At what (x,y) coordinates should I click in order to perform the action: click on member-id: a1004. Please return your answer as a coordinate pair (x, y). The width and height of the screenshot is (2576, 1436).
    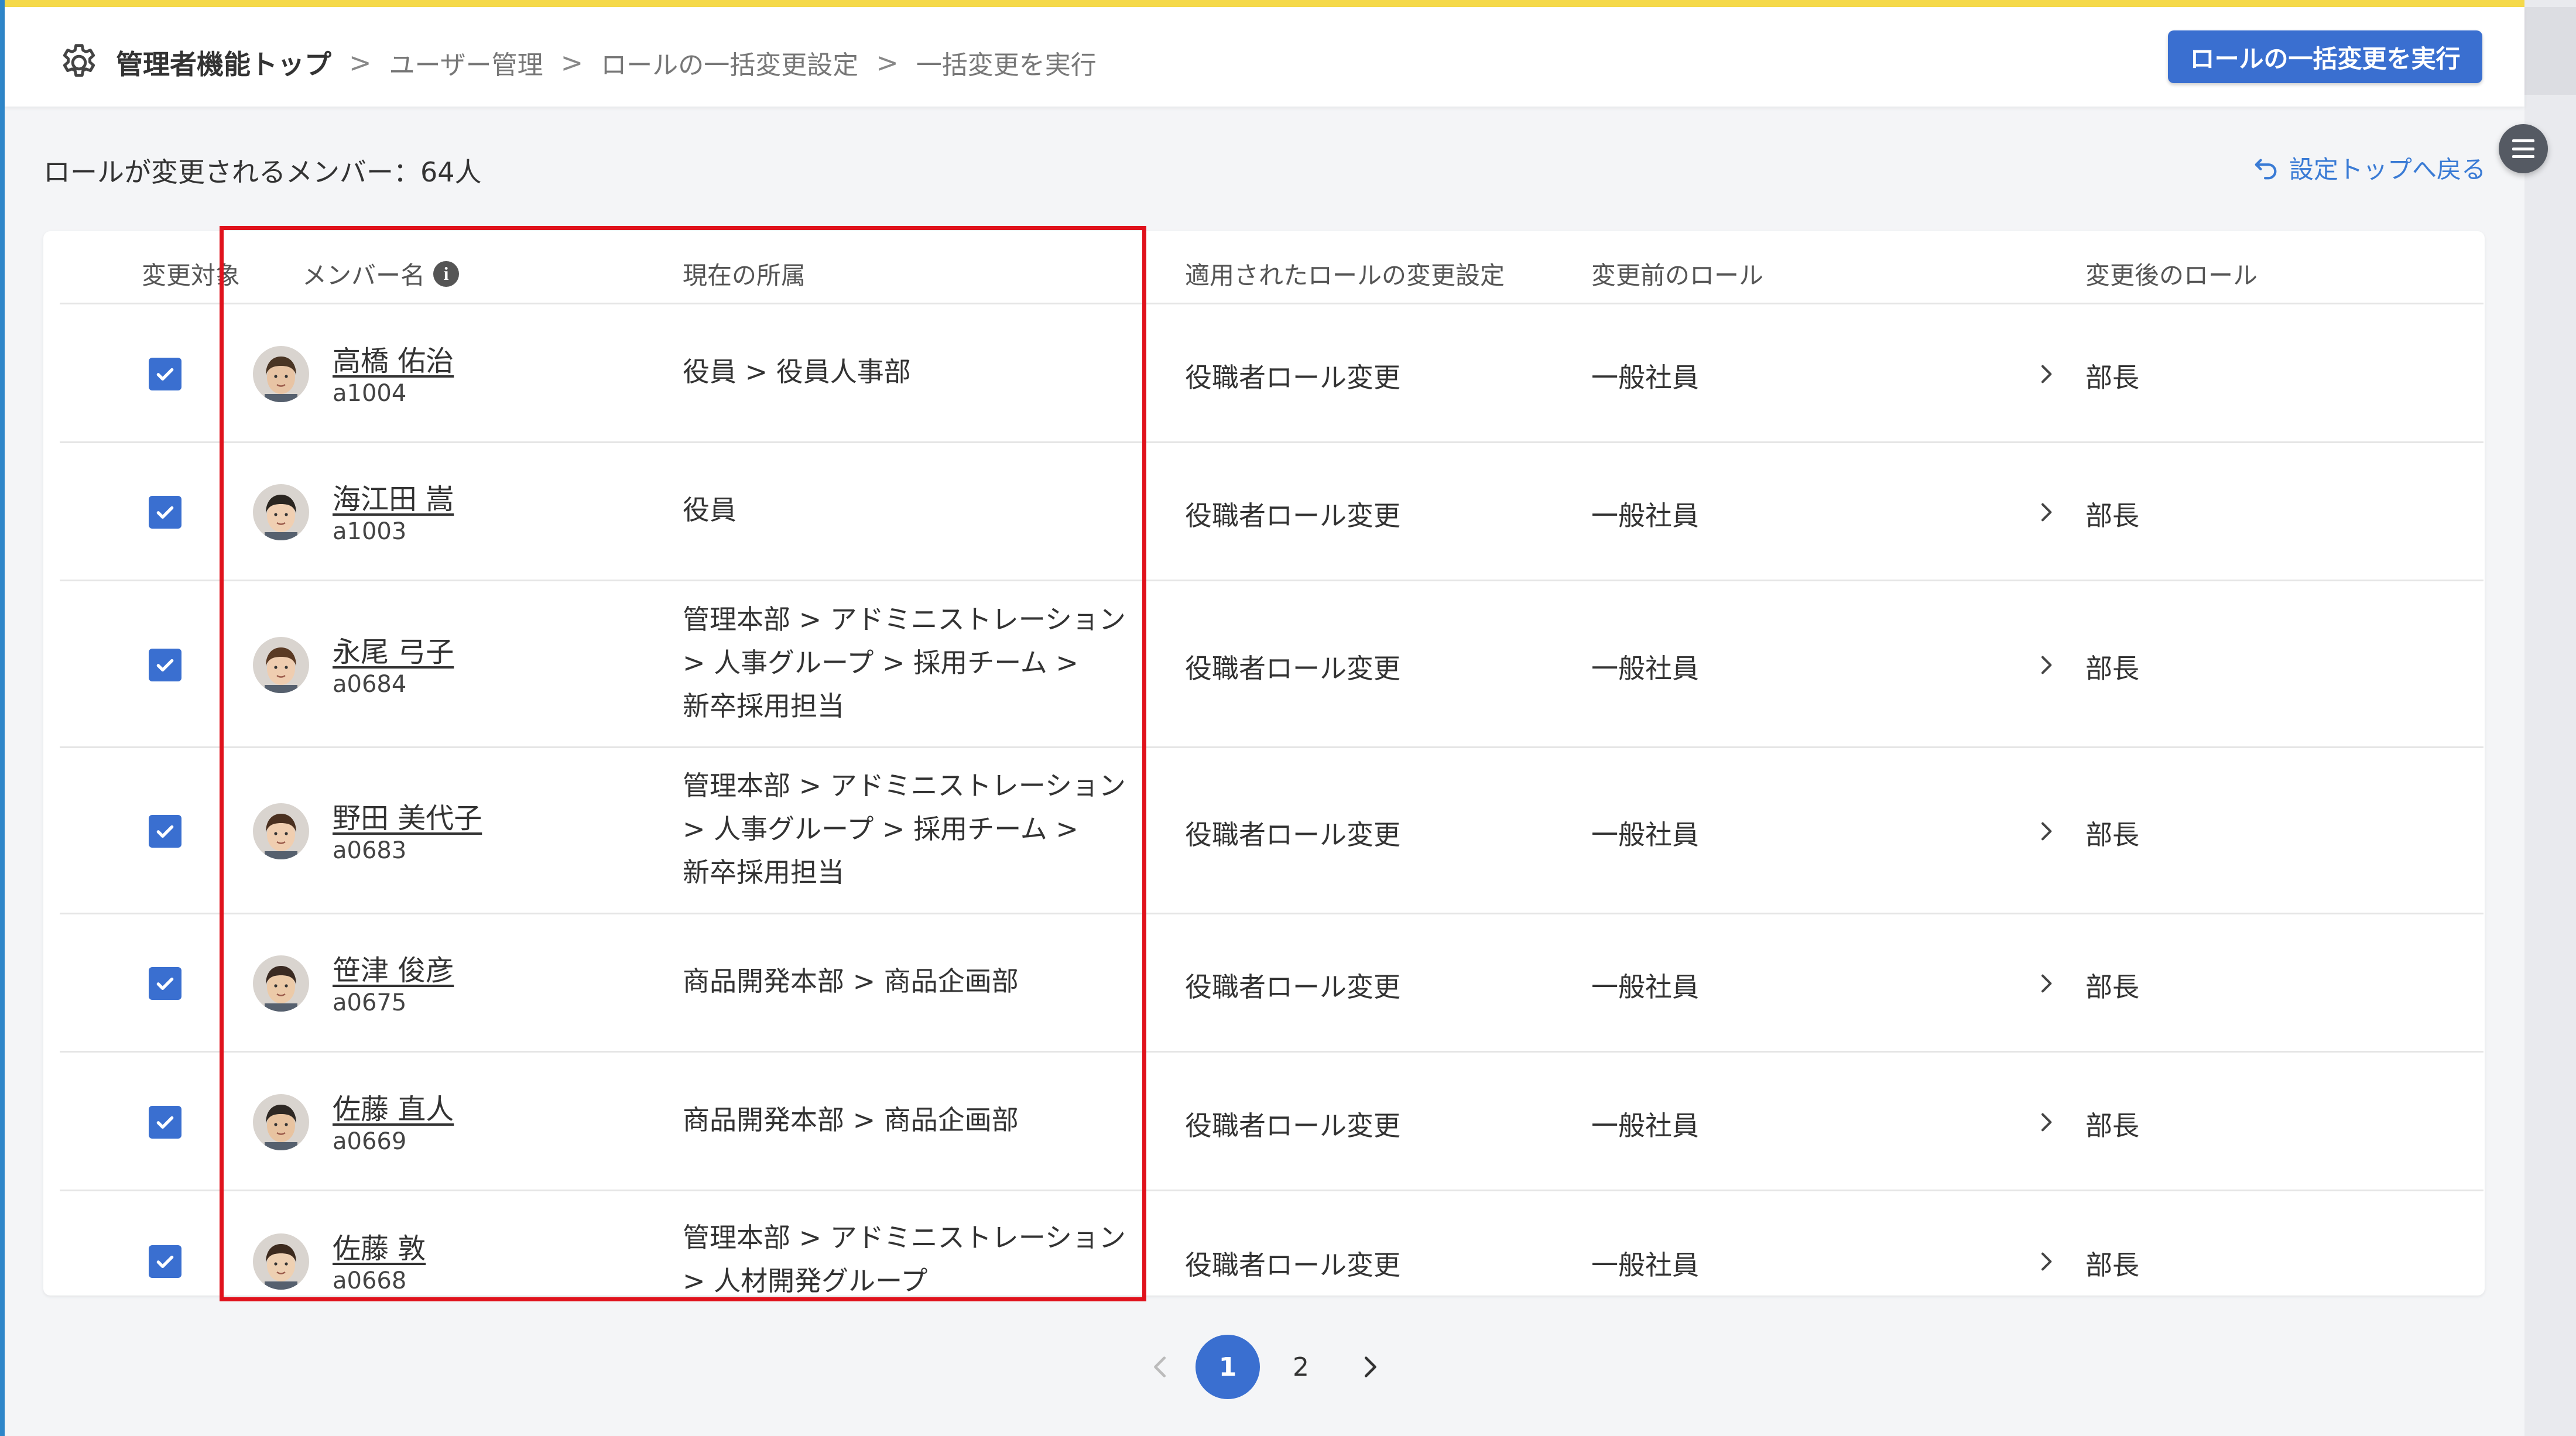
    Looking at the image, I should click on (370, 393).